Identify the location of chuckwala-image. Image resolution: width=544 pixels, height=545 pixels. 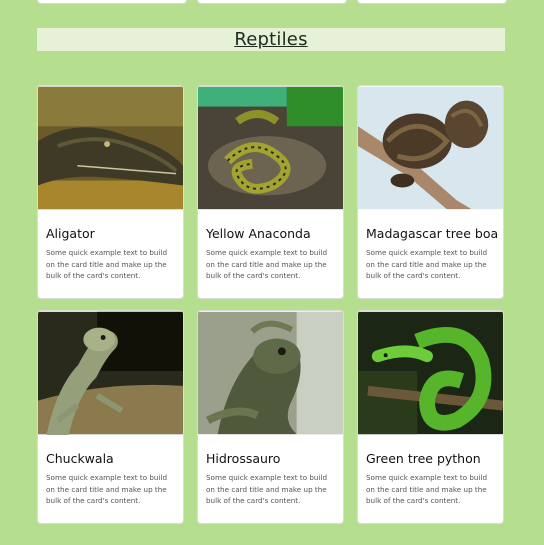
(110, 373).